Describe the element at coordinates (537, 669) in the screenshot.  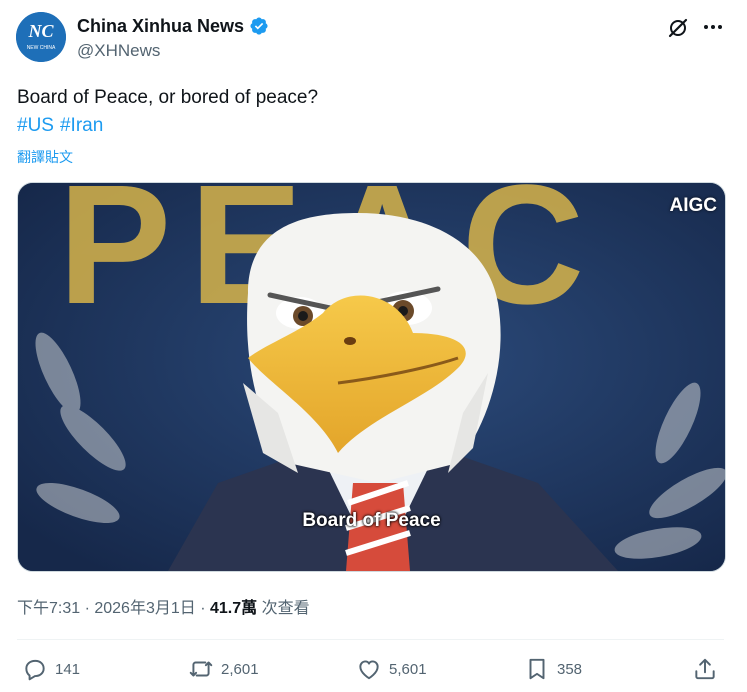
I see `bookmark-icon` at that location.